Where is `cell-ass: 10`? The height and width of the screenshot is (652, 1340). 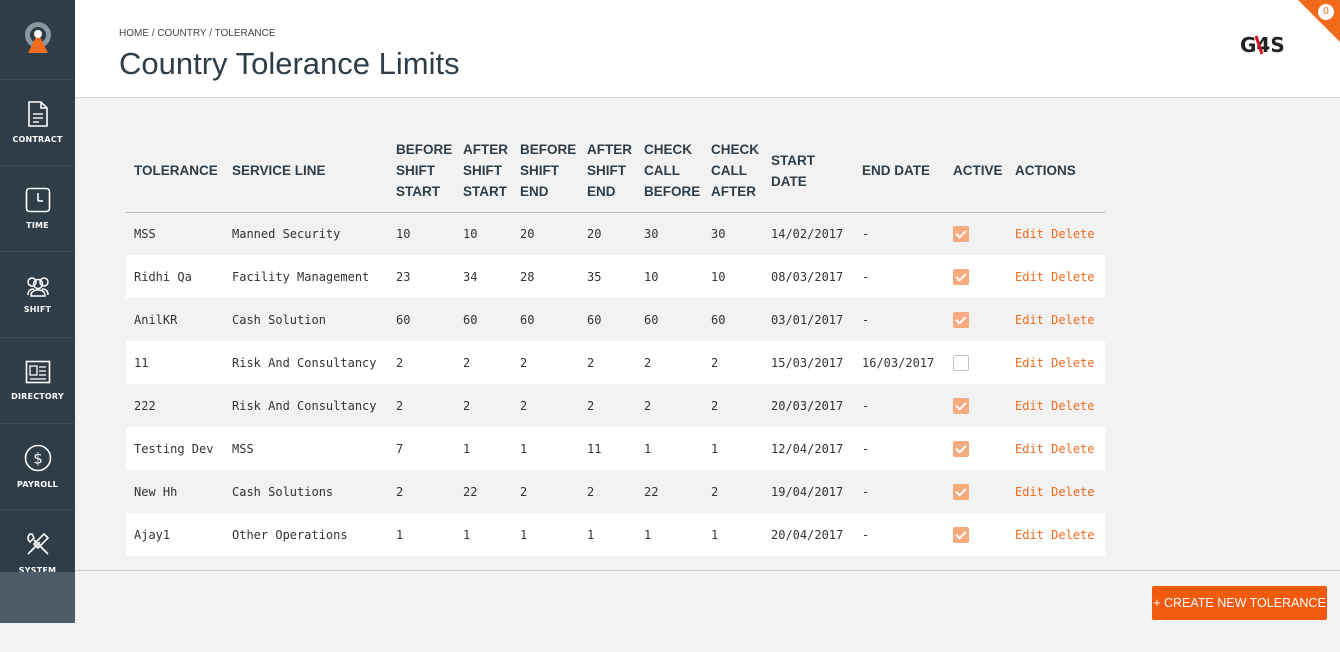
cell-ass: 10 is located at coordinates (483, 233).